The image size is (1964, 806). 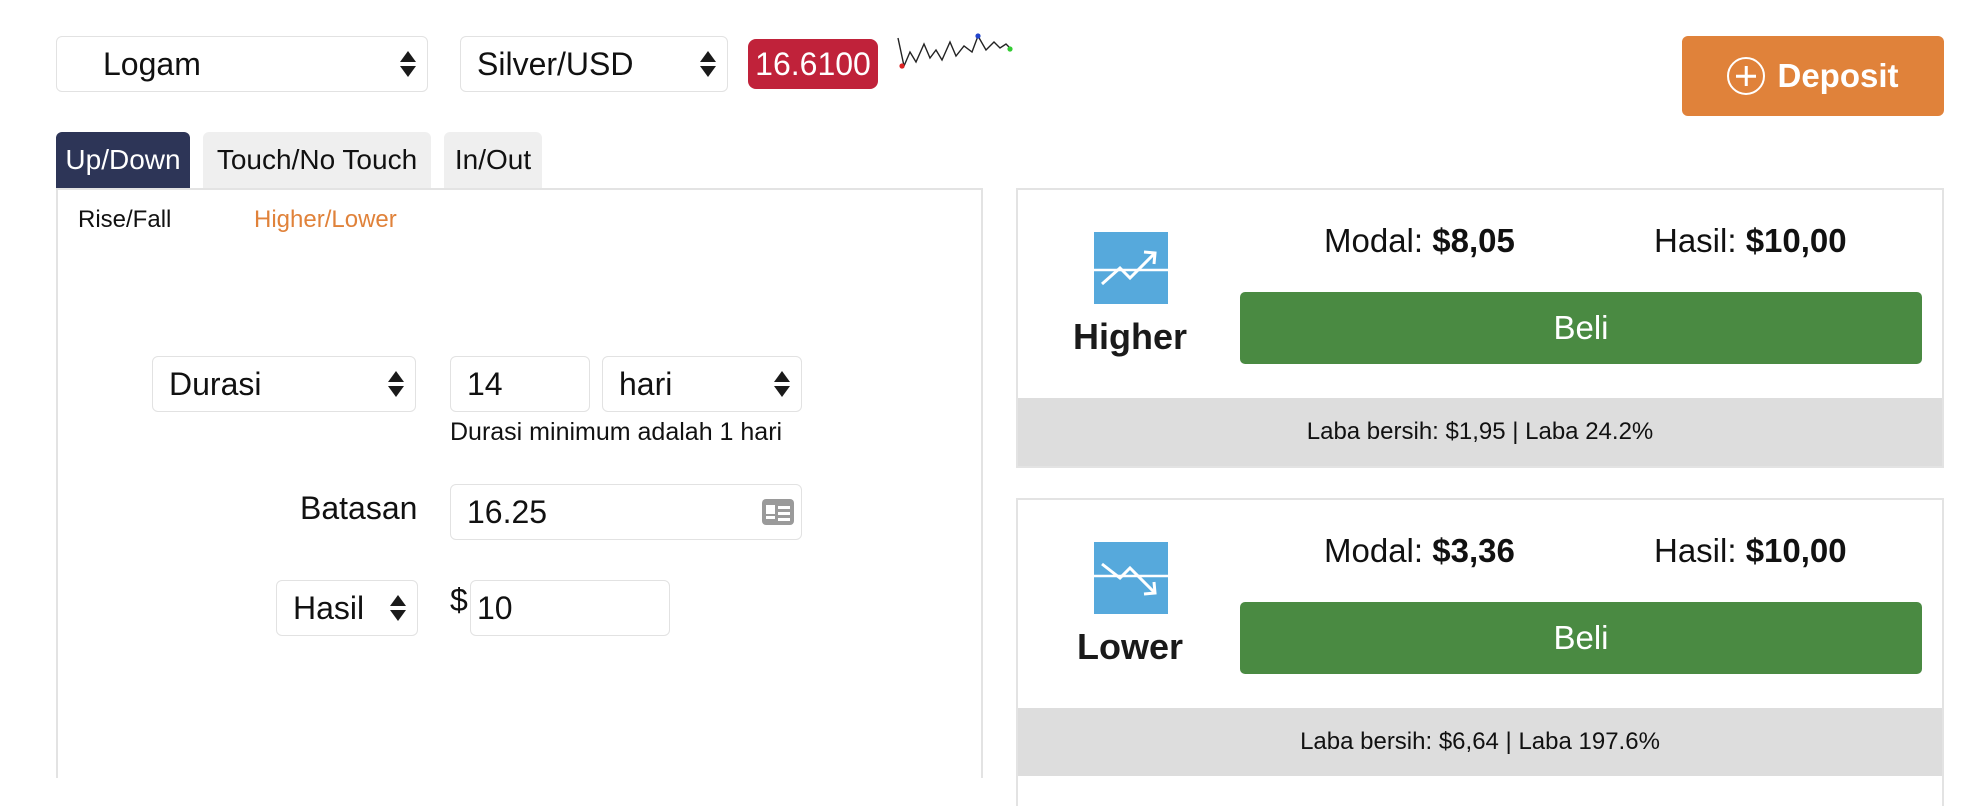 What do you see at coordinates (317, 160) in the screenshot?
I see `tab-touch-no-touch: Touch/No Touch` at bounding box center [317, 160].